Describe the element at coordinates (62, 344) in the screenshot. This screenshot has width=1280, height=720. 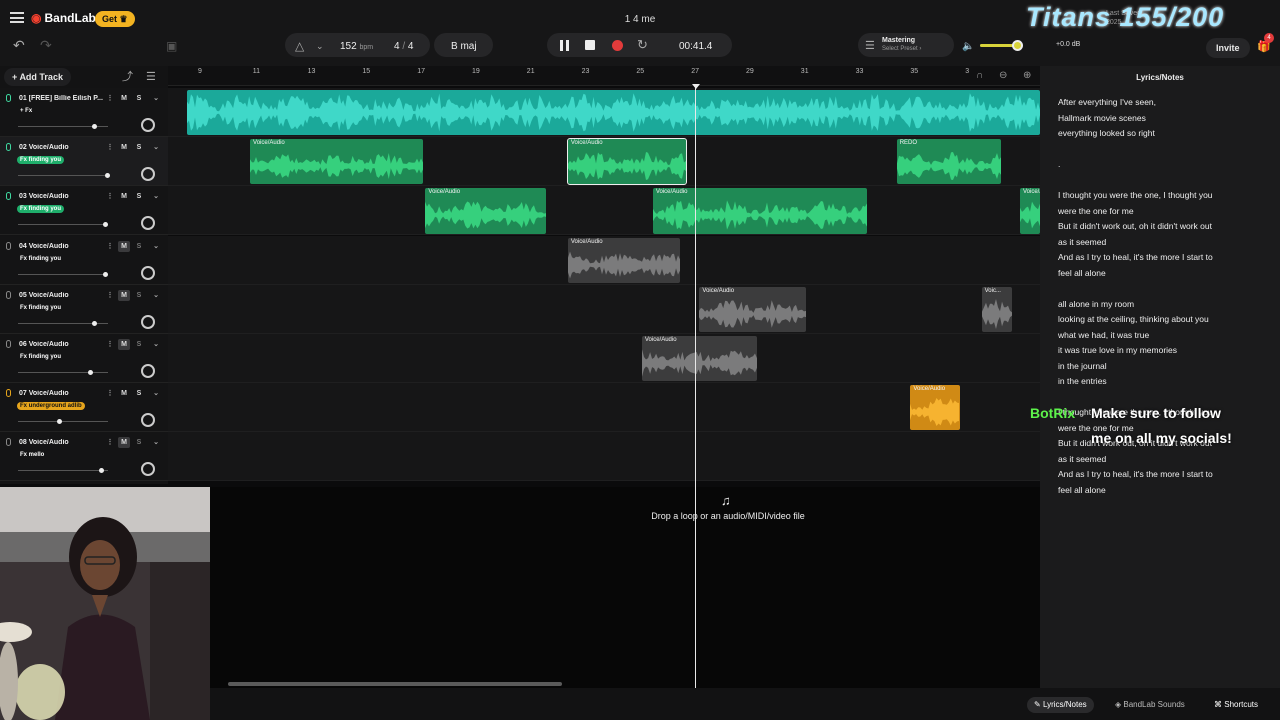
I see `track-name: 06 Voice/Audio` at that location.